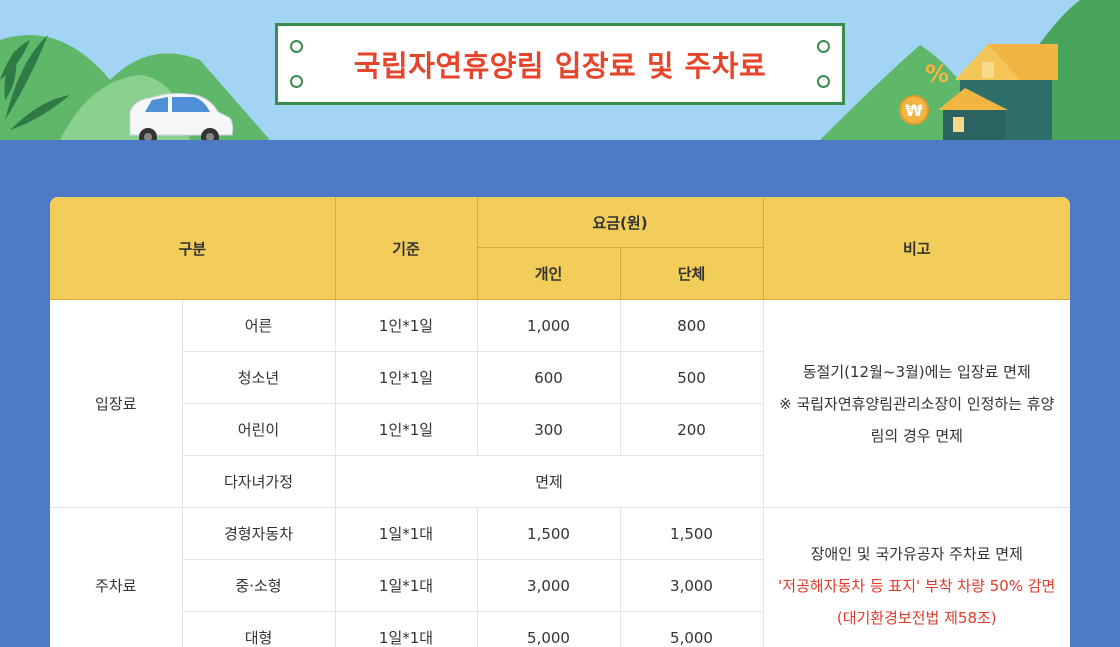 The height and width of the screenshot is (647, 1120). Describe the element at coordinates (259, 629) in the screenshot. I see `row-type: 대형` at that location.